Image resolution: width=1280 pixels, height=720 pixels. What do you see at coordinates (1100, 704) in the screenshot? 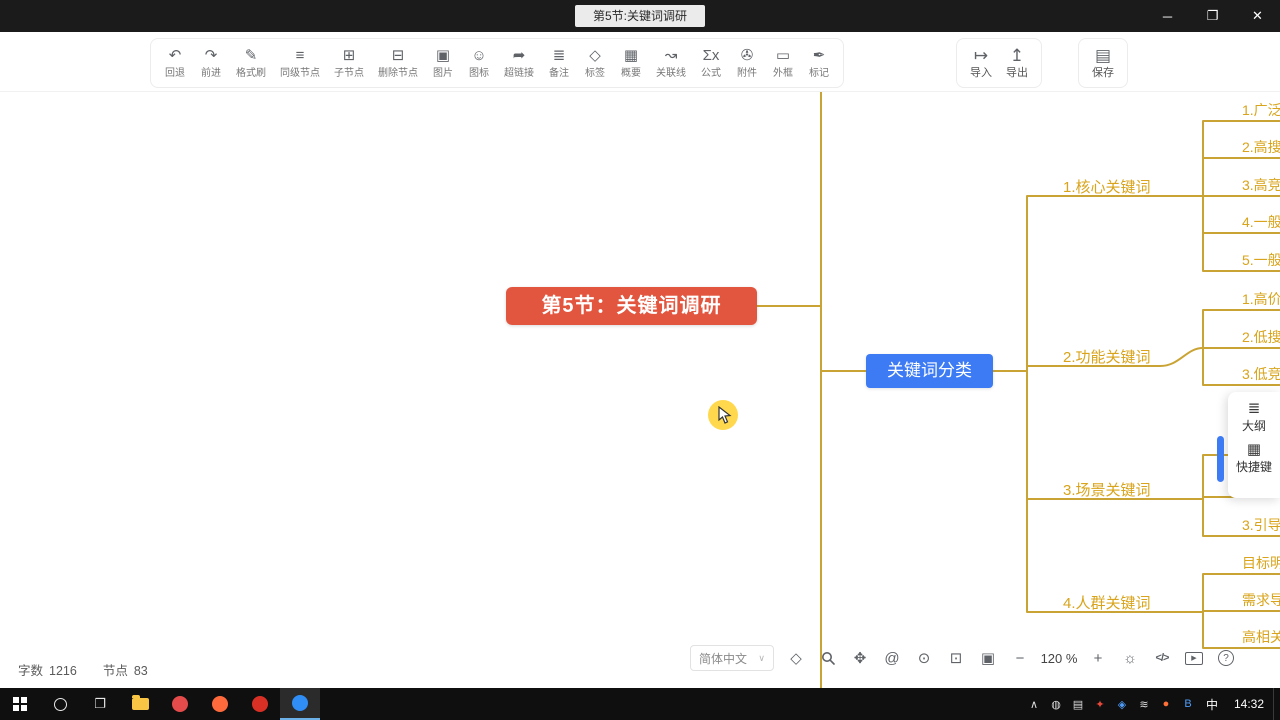
I see `tray-app-icon-3: ✦` at bounding box center [1100, 704].